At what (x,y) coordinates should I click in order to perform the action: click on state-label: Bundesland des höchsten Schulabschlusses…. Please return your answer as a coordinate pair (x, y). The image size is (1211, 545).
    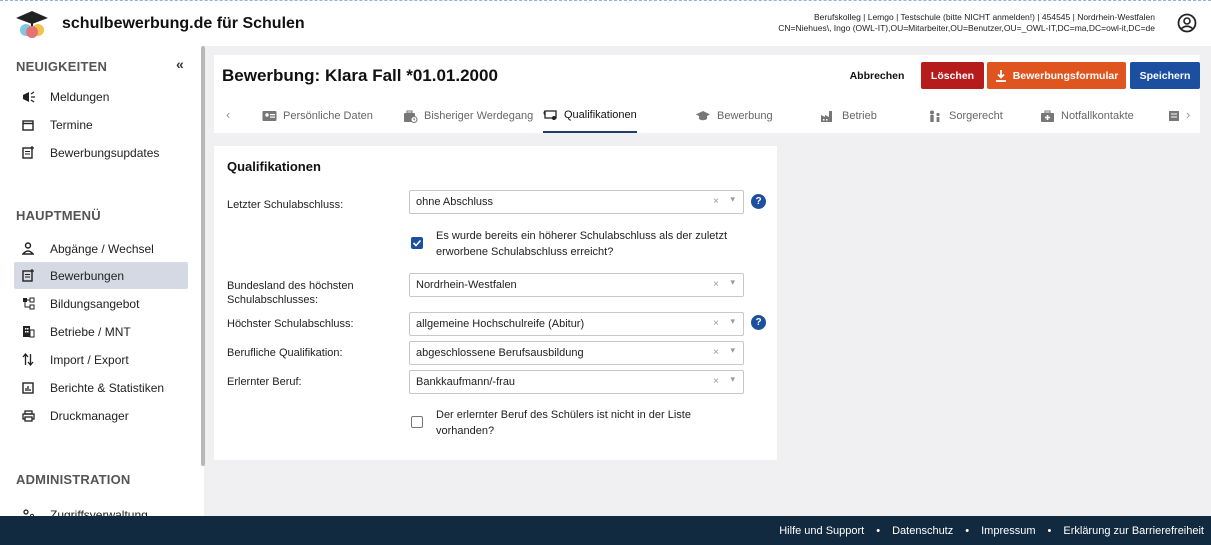
    Looking at the image, I should click on (290, 293).